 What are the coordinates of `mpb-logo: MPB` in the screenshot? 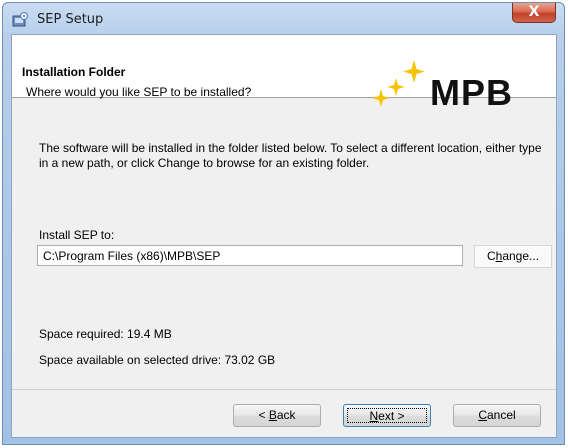 It's located at (458, 88).